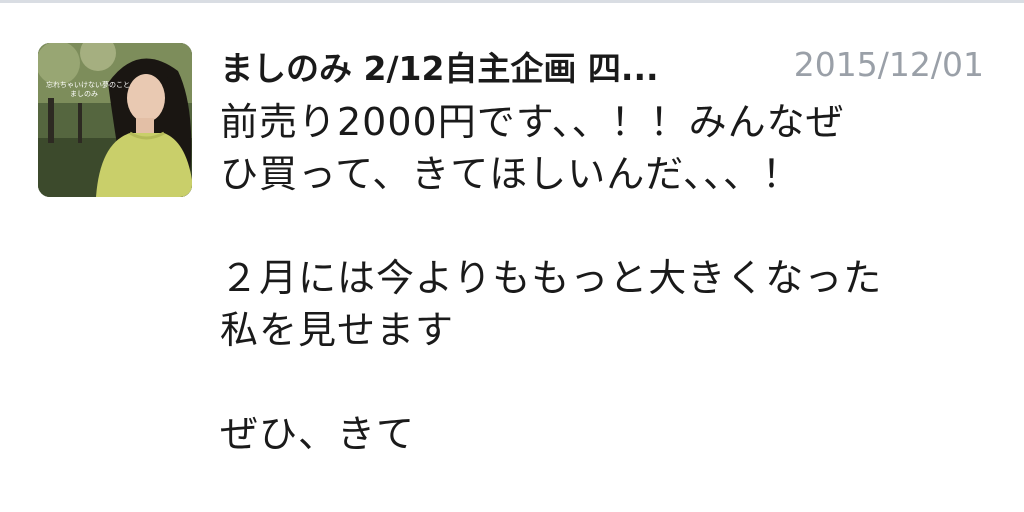 The width and height of the screenshot is (1024, 512). I want to click on avatar-caption-line1: 忘れちゃいけない夢のこと, so click(88, 85).